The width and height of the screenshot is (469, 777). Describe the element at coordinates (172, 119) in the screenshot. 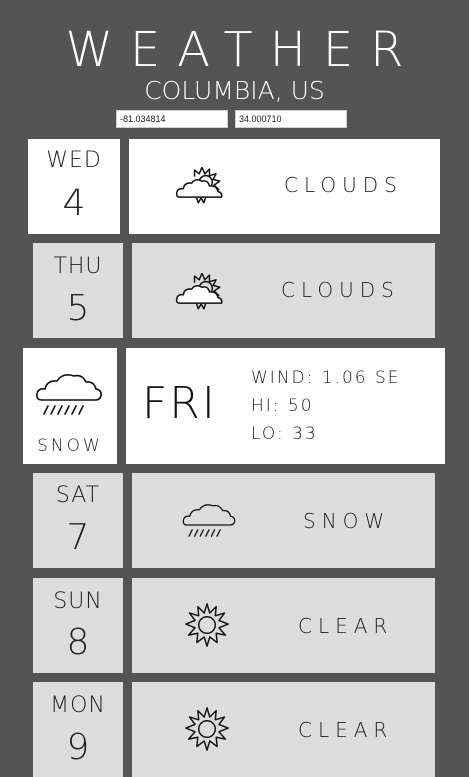

I see `longitude-input` at that location.